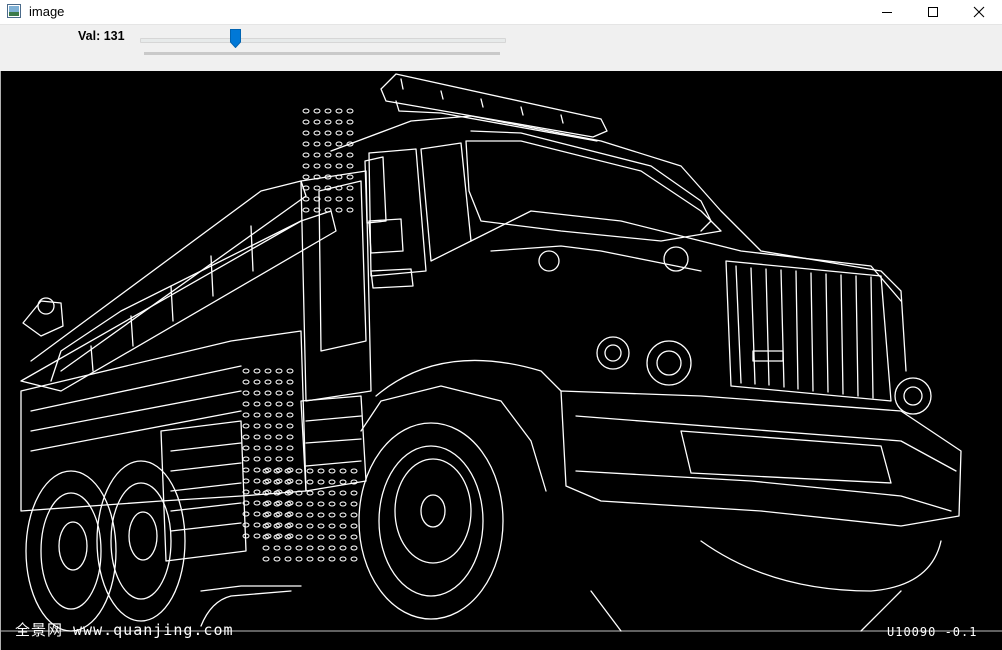 This screenshot has width=1002, height=650. Describe the element at coordinates (235, 38) in the screenshot. I see `trackbar-thumb` at that location.